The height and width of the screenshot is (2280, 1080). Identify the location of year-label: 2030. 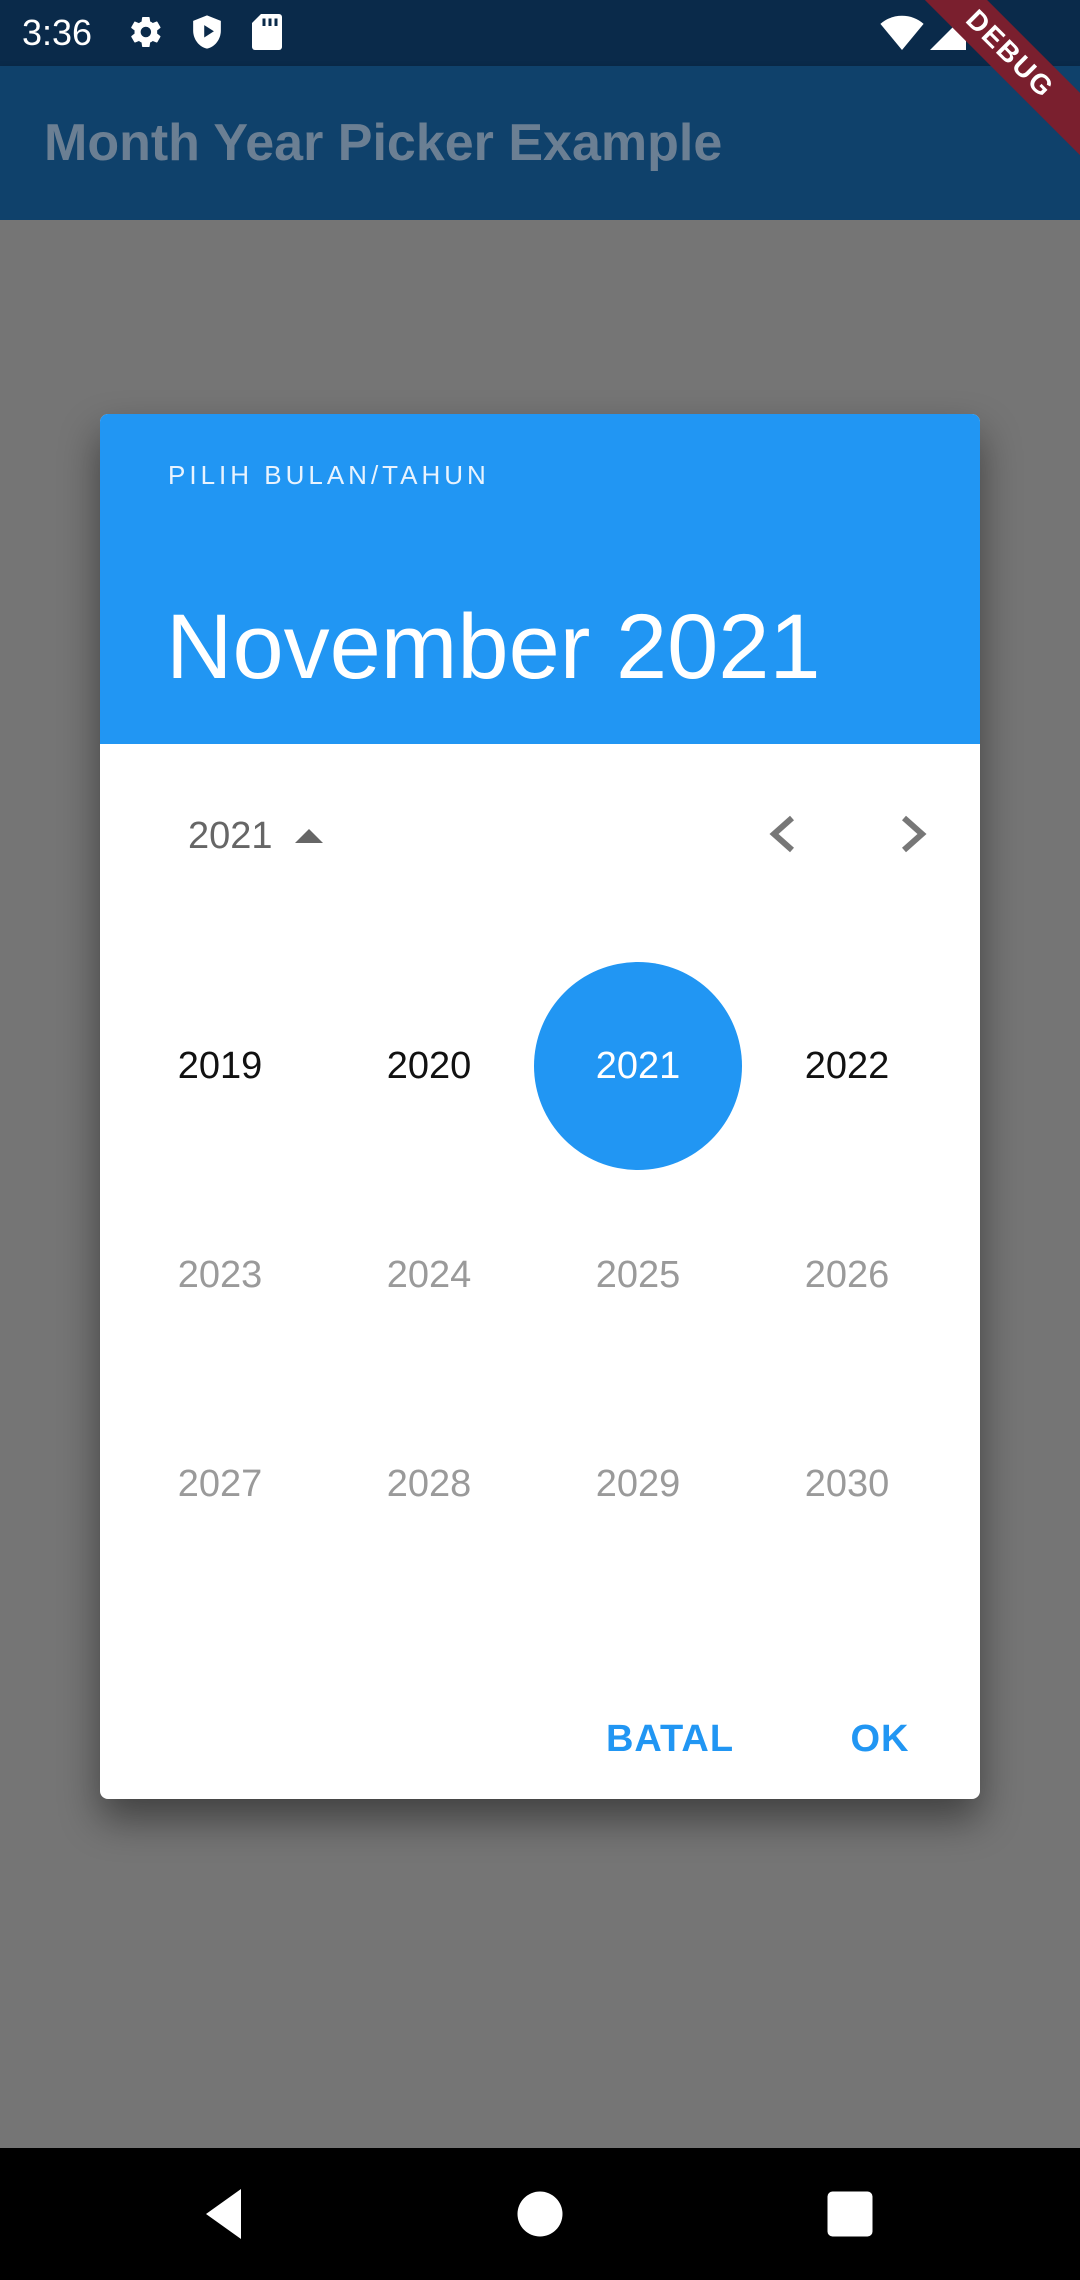
(847, 1483).